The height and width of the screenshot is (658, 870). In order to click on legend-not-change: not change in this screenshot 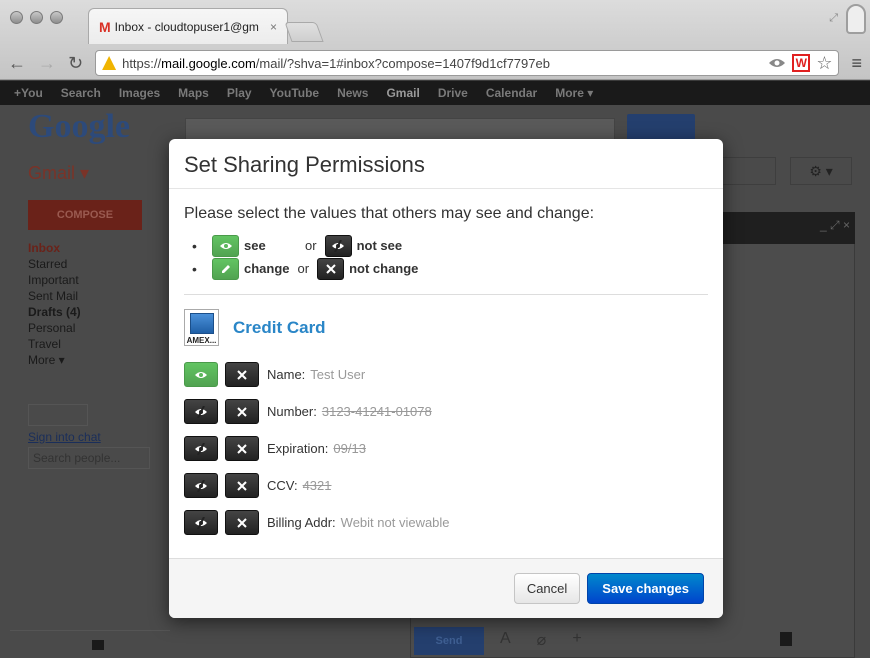, I will do `click(384, 268)`.